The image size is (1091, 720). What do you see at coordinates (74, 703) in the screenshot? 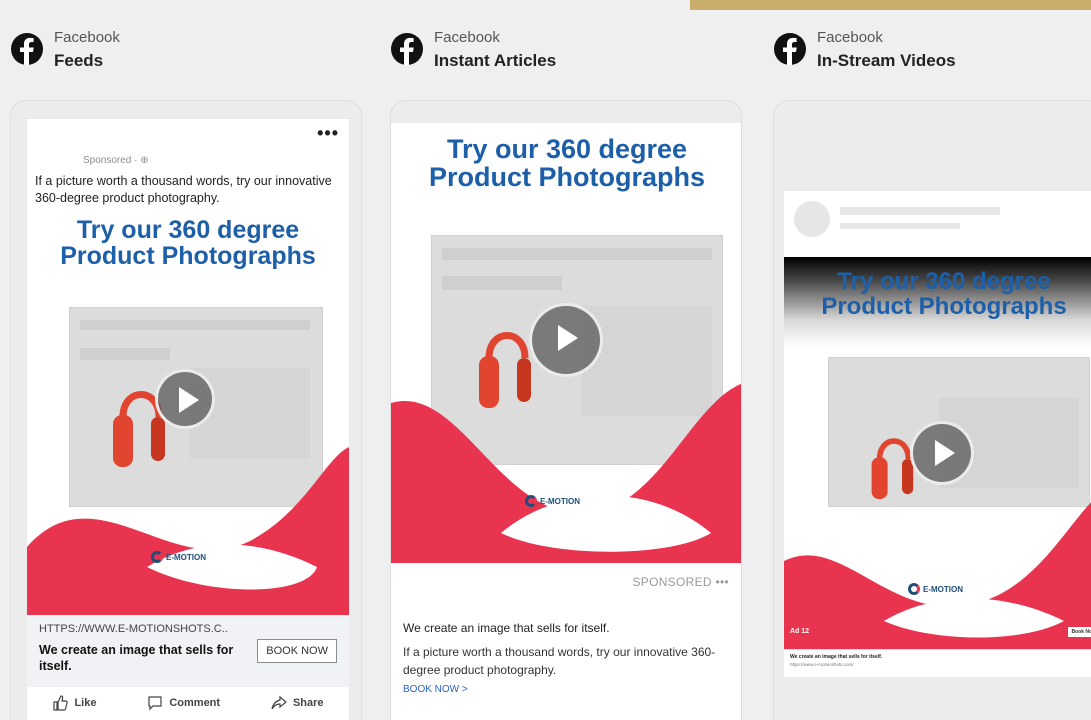
I see `like-button: Like` at bounding box center [74, 703].